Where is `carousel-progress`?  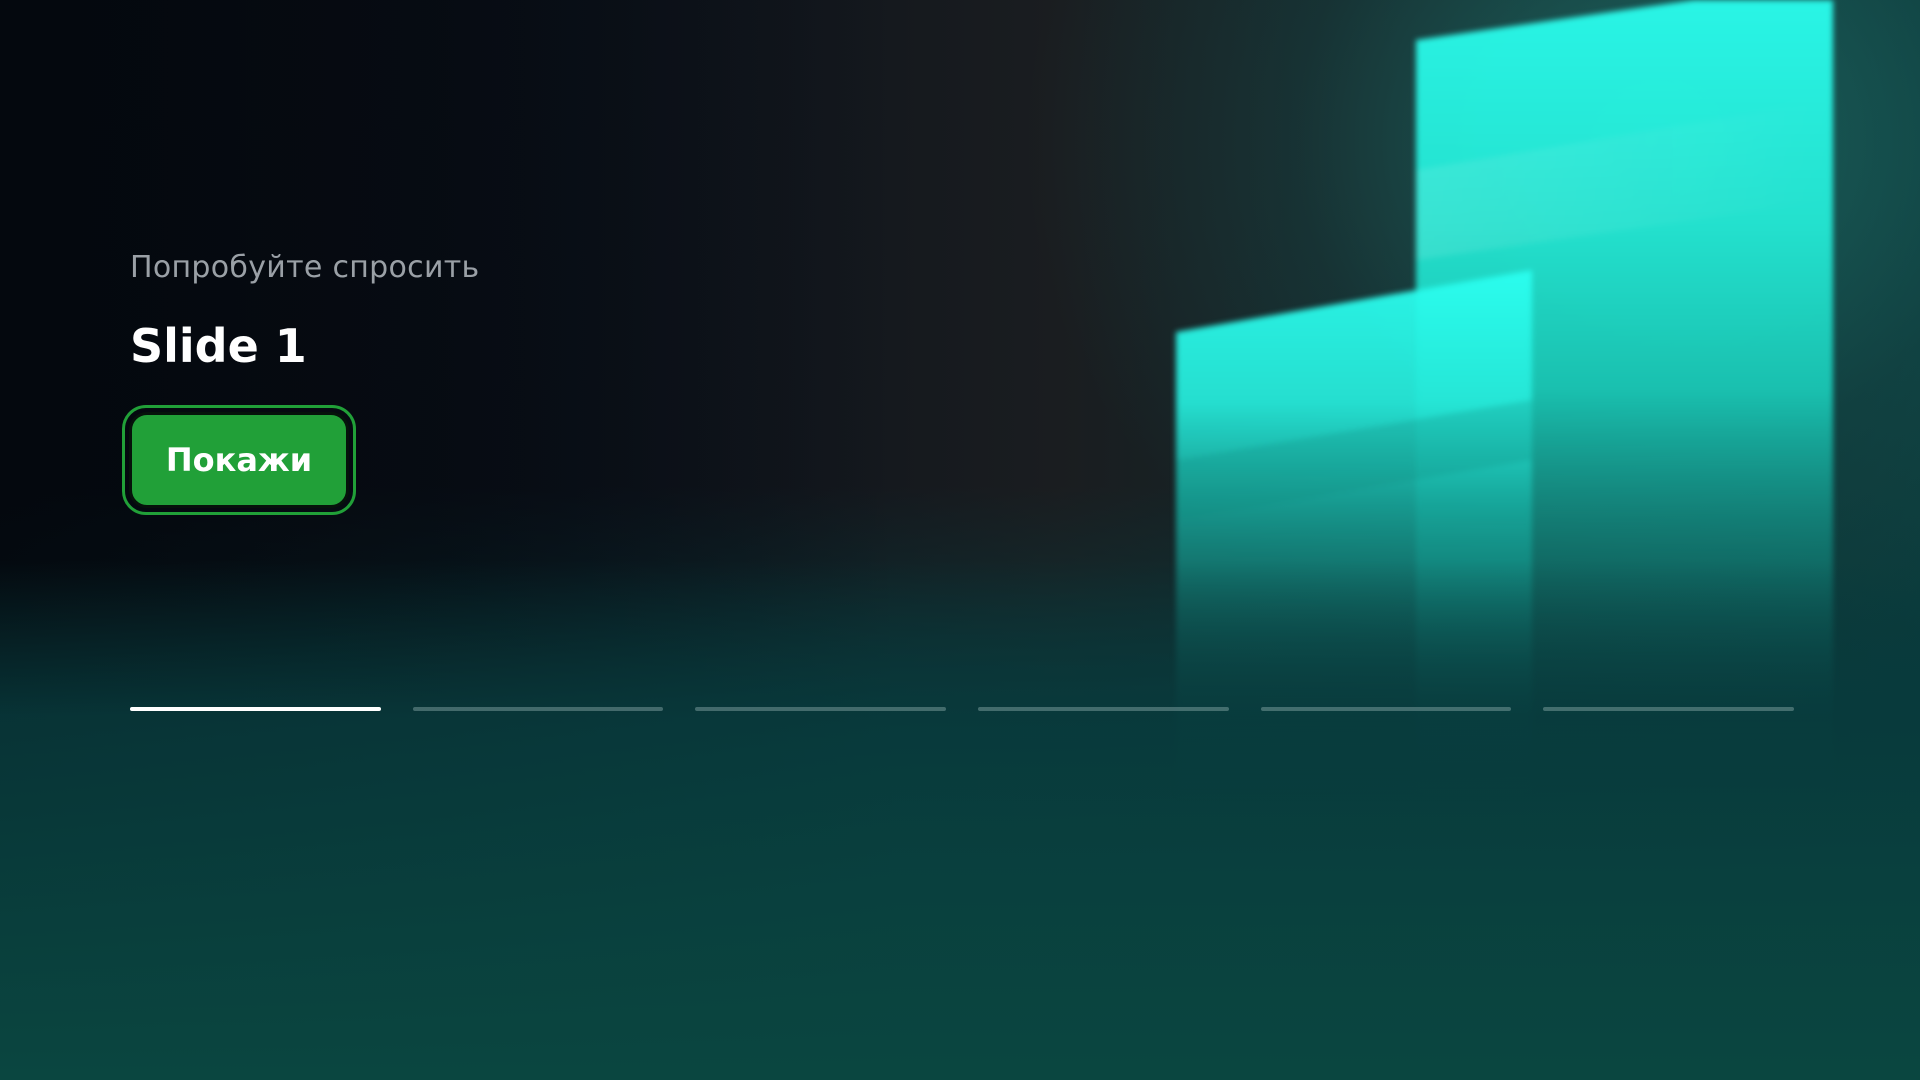 carousel-progress is located at coordinates (962, 709).